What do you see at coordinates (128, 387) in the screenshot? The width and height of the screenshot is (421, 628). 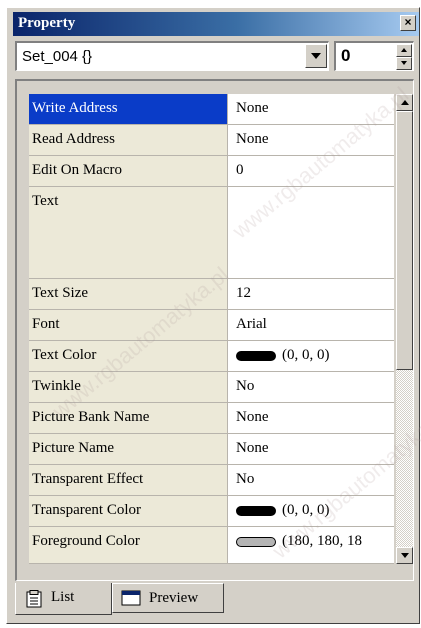 I see `property-name: Twinkle` at bounding box center [128, 387].